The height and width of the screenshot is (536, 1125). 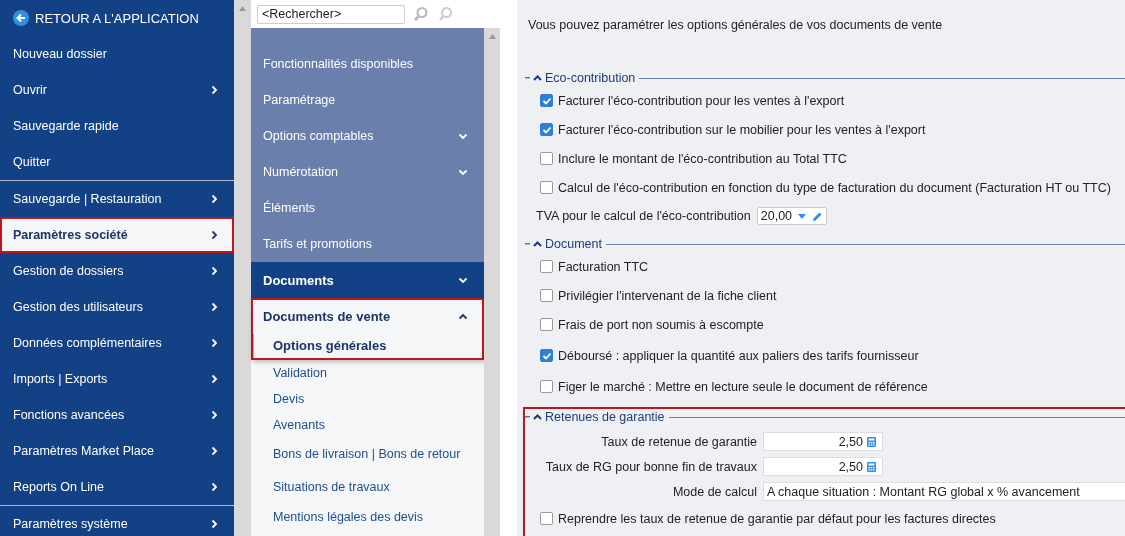 What do you see at coordinates (117, 343) in the screenshot?
I see `menu-item: Données complémentaires` at bounding box center [117, 343].